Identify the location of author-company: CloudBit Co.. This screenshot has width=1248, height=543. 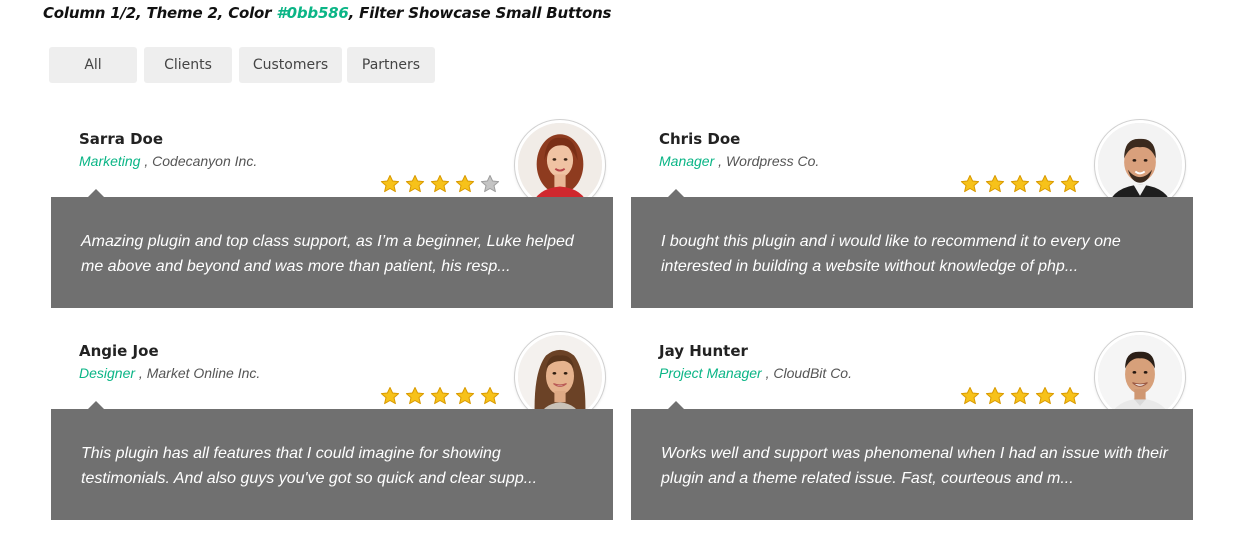
(812, 373).